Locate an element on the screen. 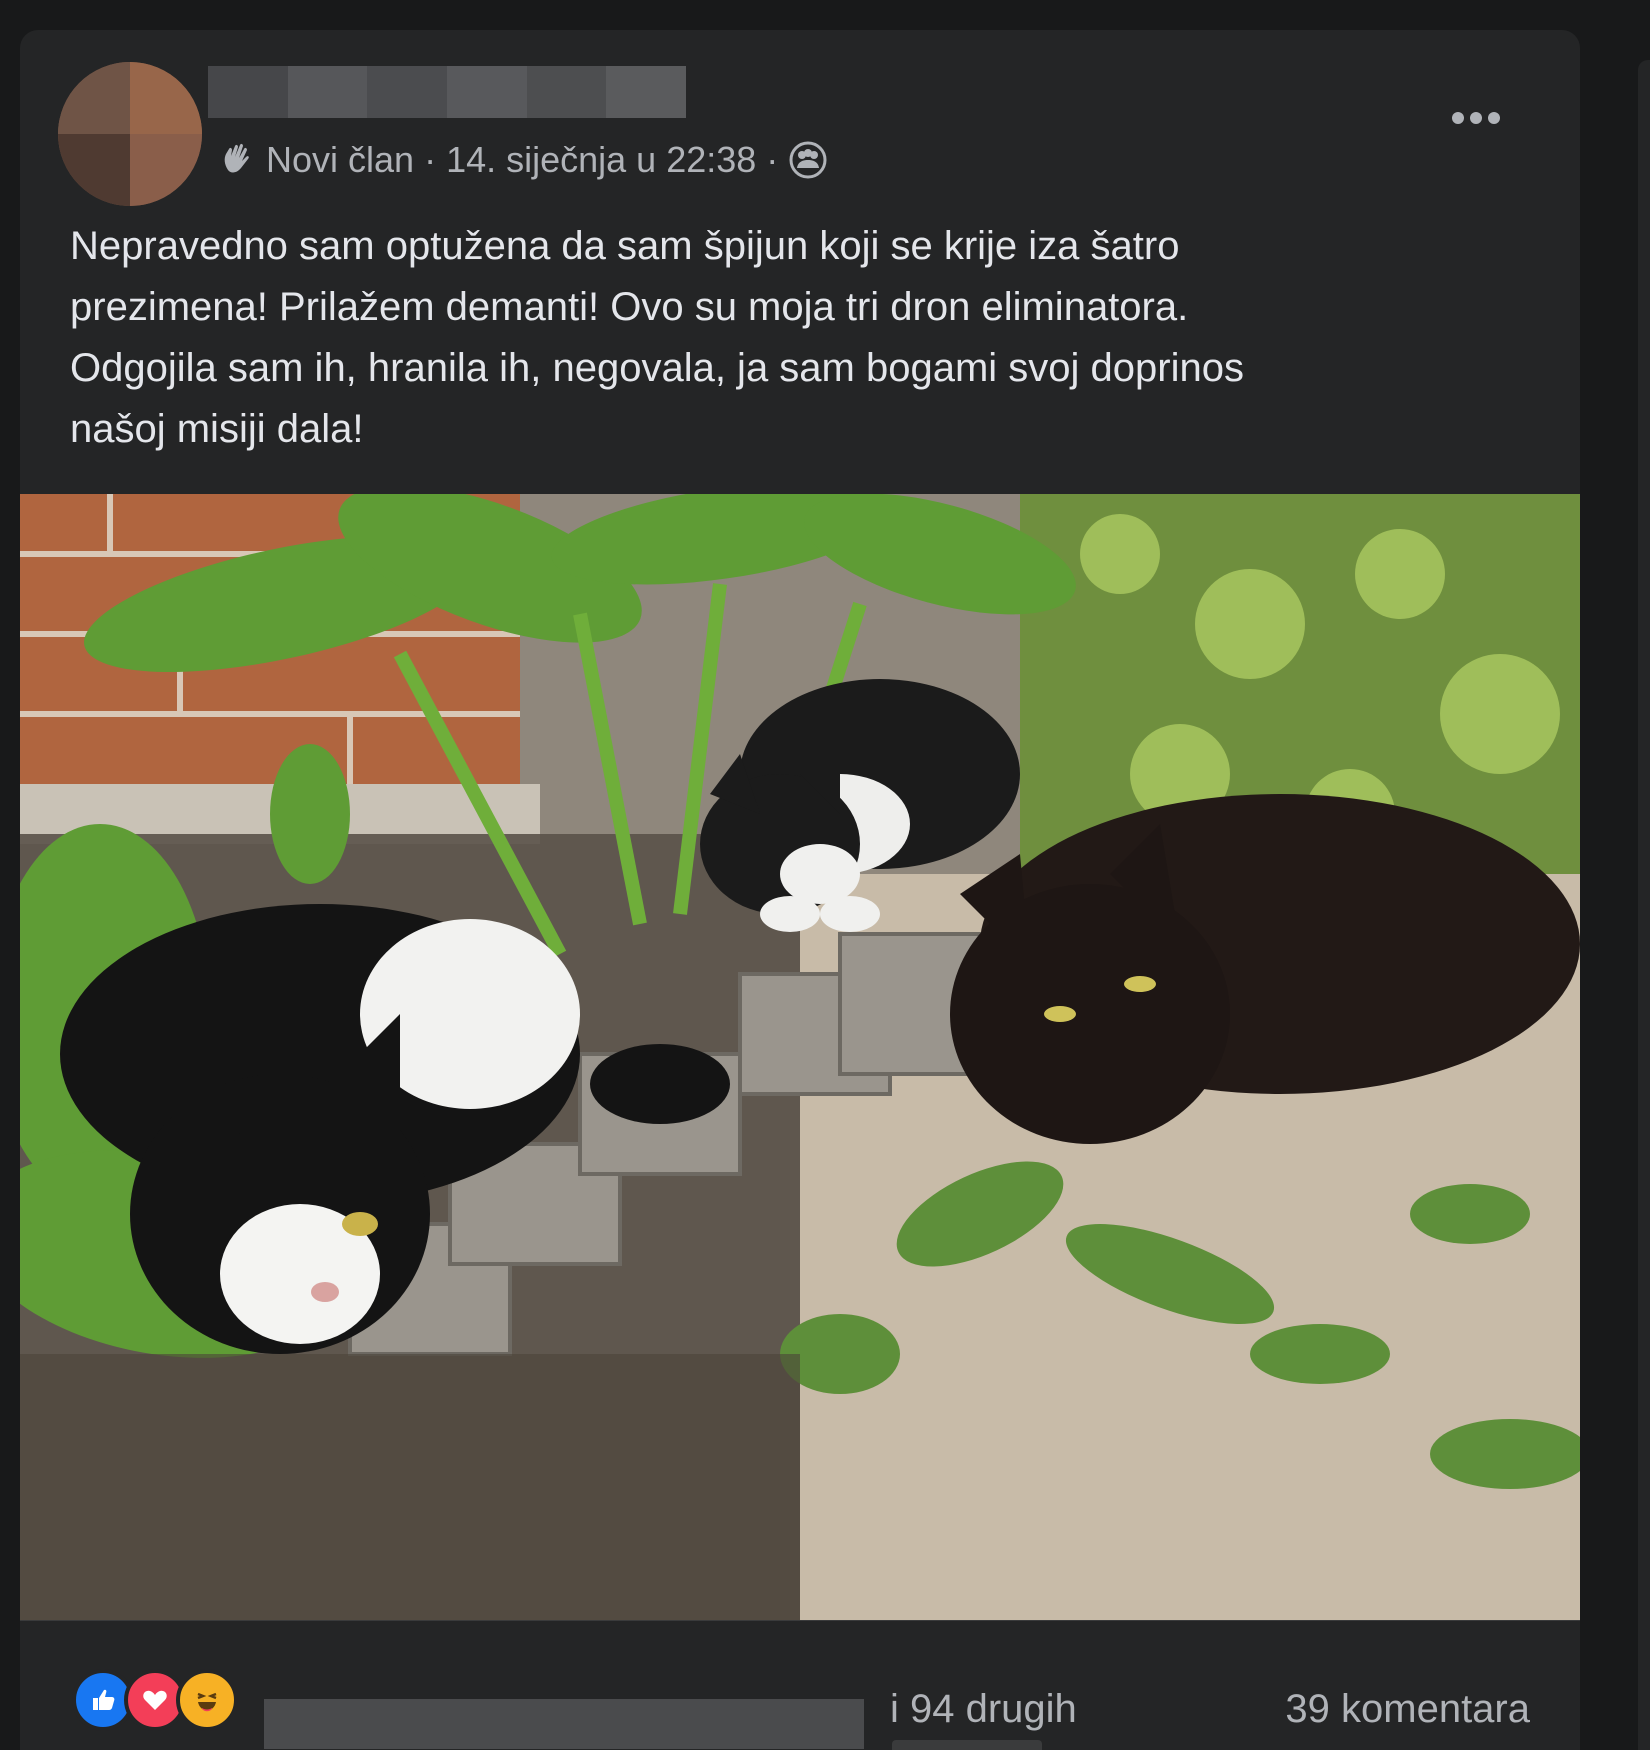  more-options-icon is located at coordinates (1476, 118).